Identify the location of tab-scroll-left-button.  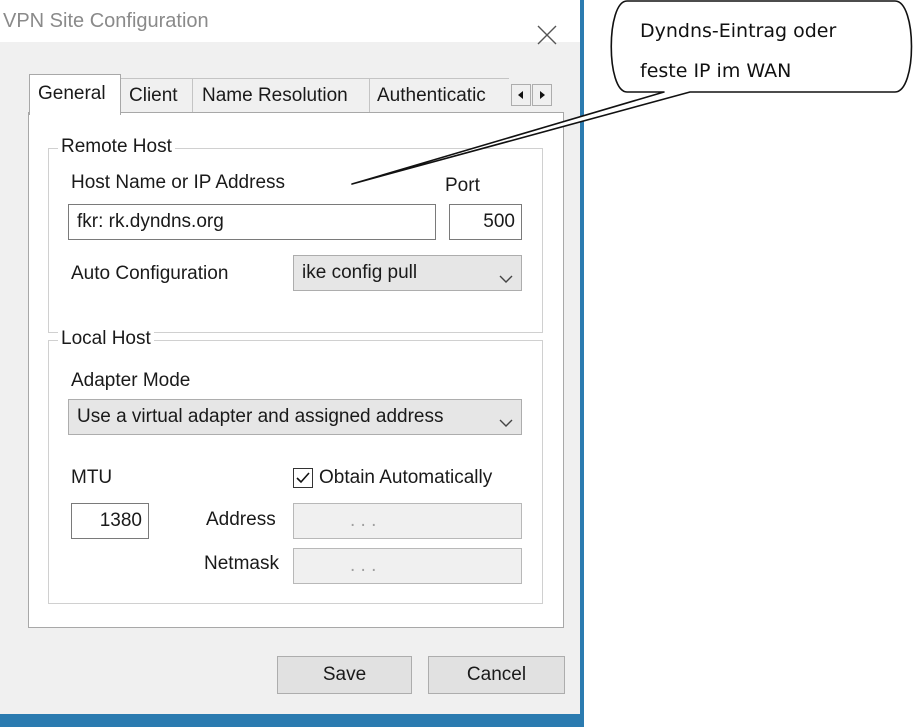
(521, 95).